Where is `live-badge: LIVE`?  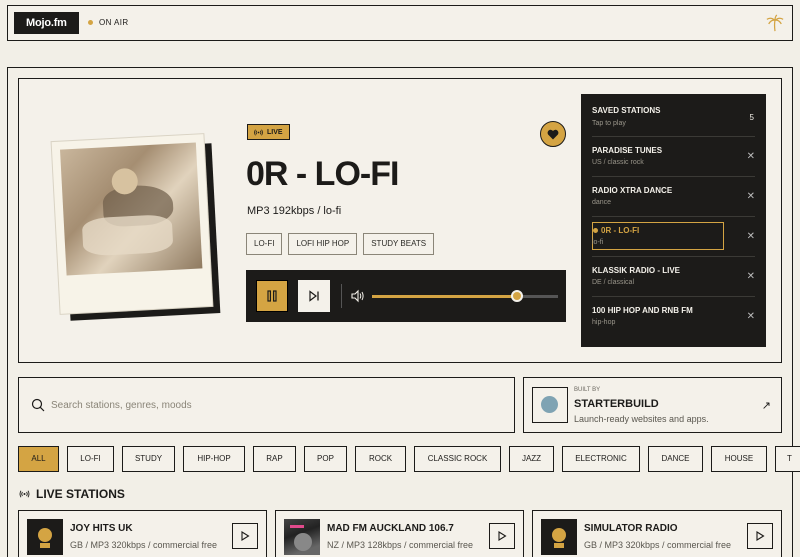
live-badge: LIVE is located at coordinates (268, 132).